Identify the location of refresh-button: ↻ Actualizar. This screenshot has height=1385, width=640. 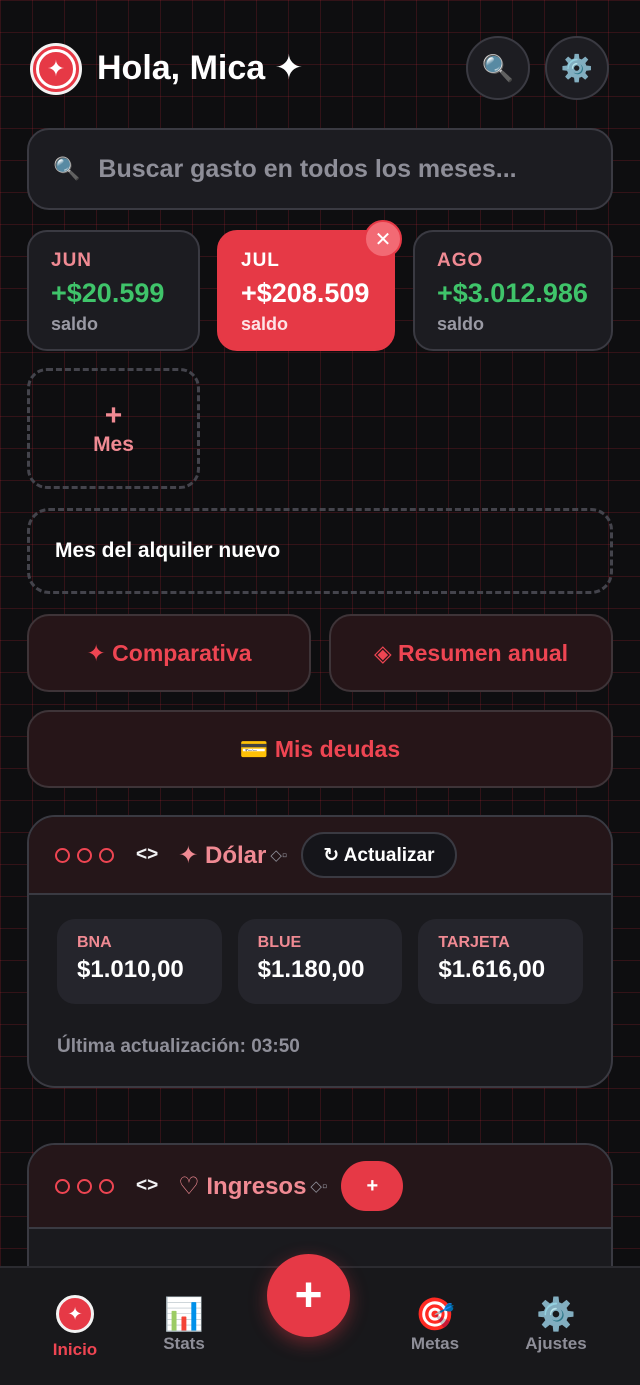
(379, 855).